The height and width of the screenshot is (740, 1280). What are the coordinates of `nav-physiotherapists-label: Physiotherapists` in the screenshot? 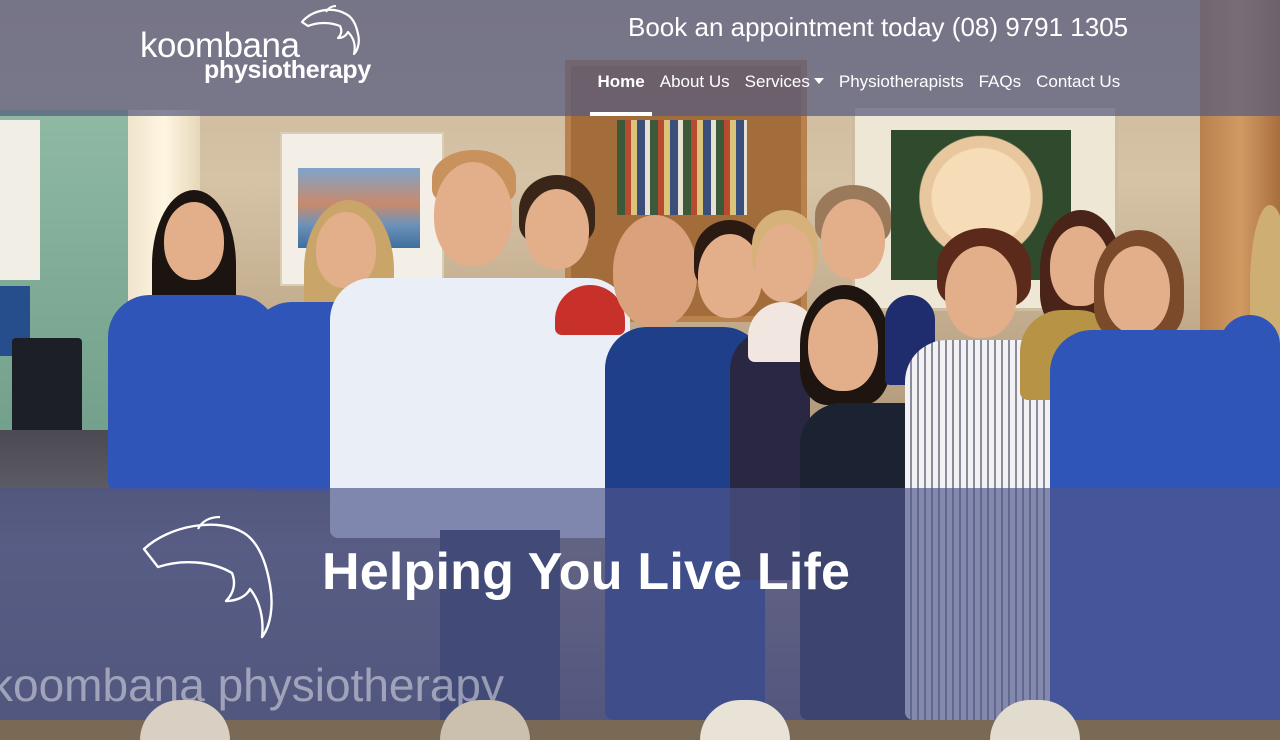 It's located at (901, 81).